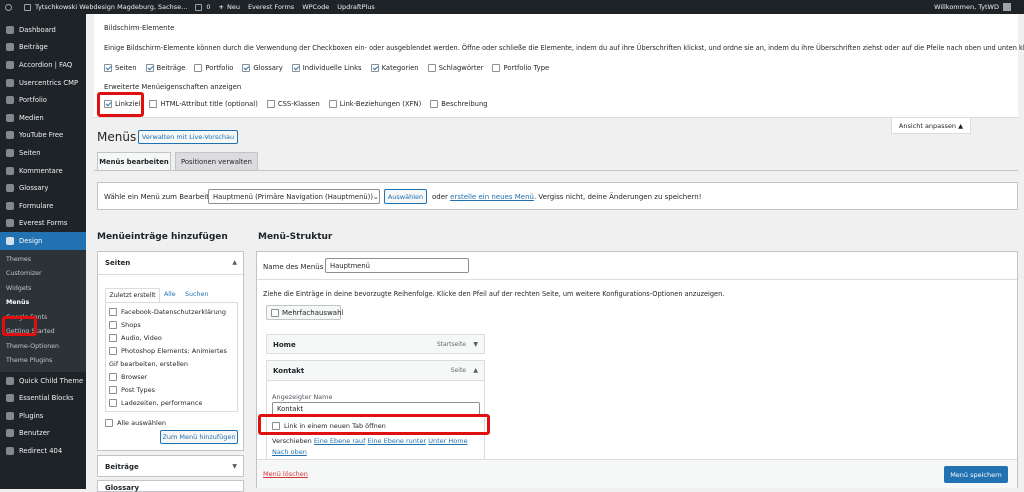 This screenshot has height=492, width=1024. What do you see at coordinates (168, 351) in the screenshot?
I see `page-option: Photoshop Elements: Animiertes` at bounding box center [168, 351].